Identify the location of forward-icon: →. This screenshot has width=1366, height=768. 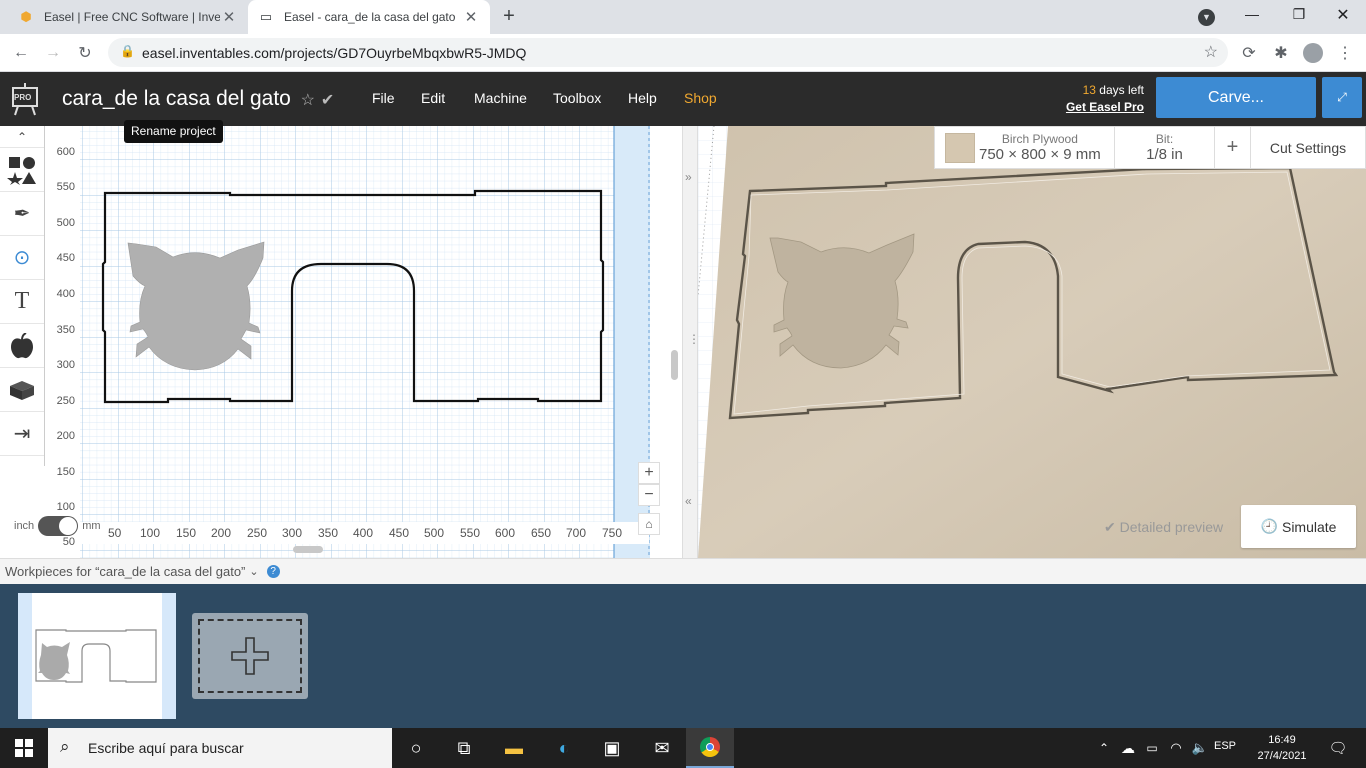
(53, 53).